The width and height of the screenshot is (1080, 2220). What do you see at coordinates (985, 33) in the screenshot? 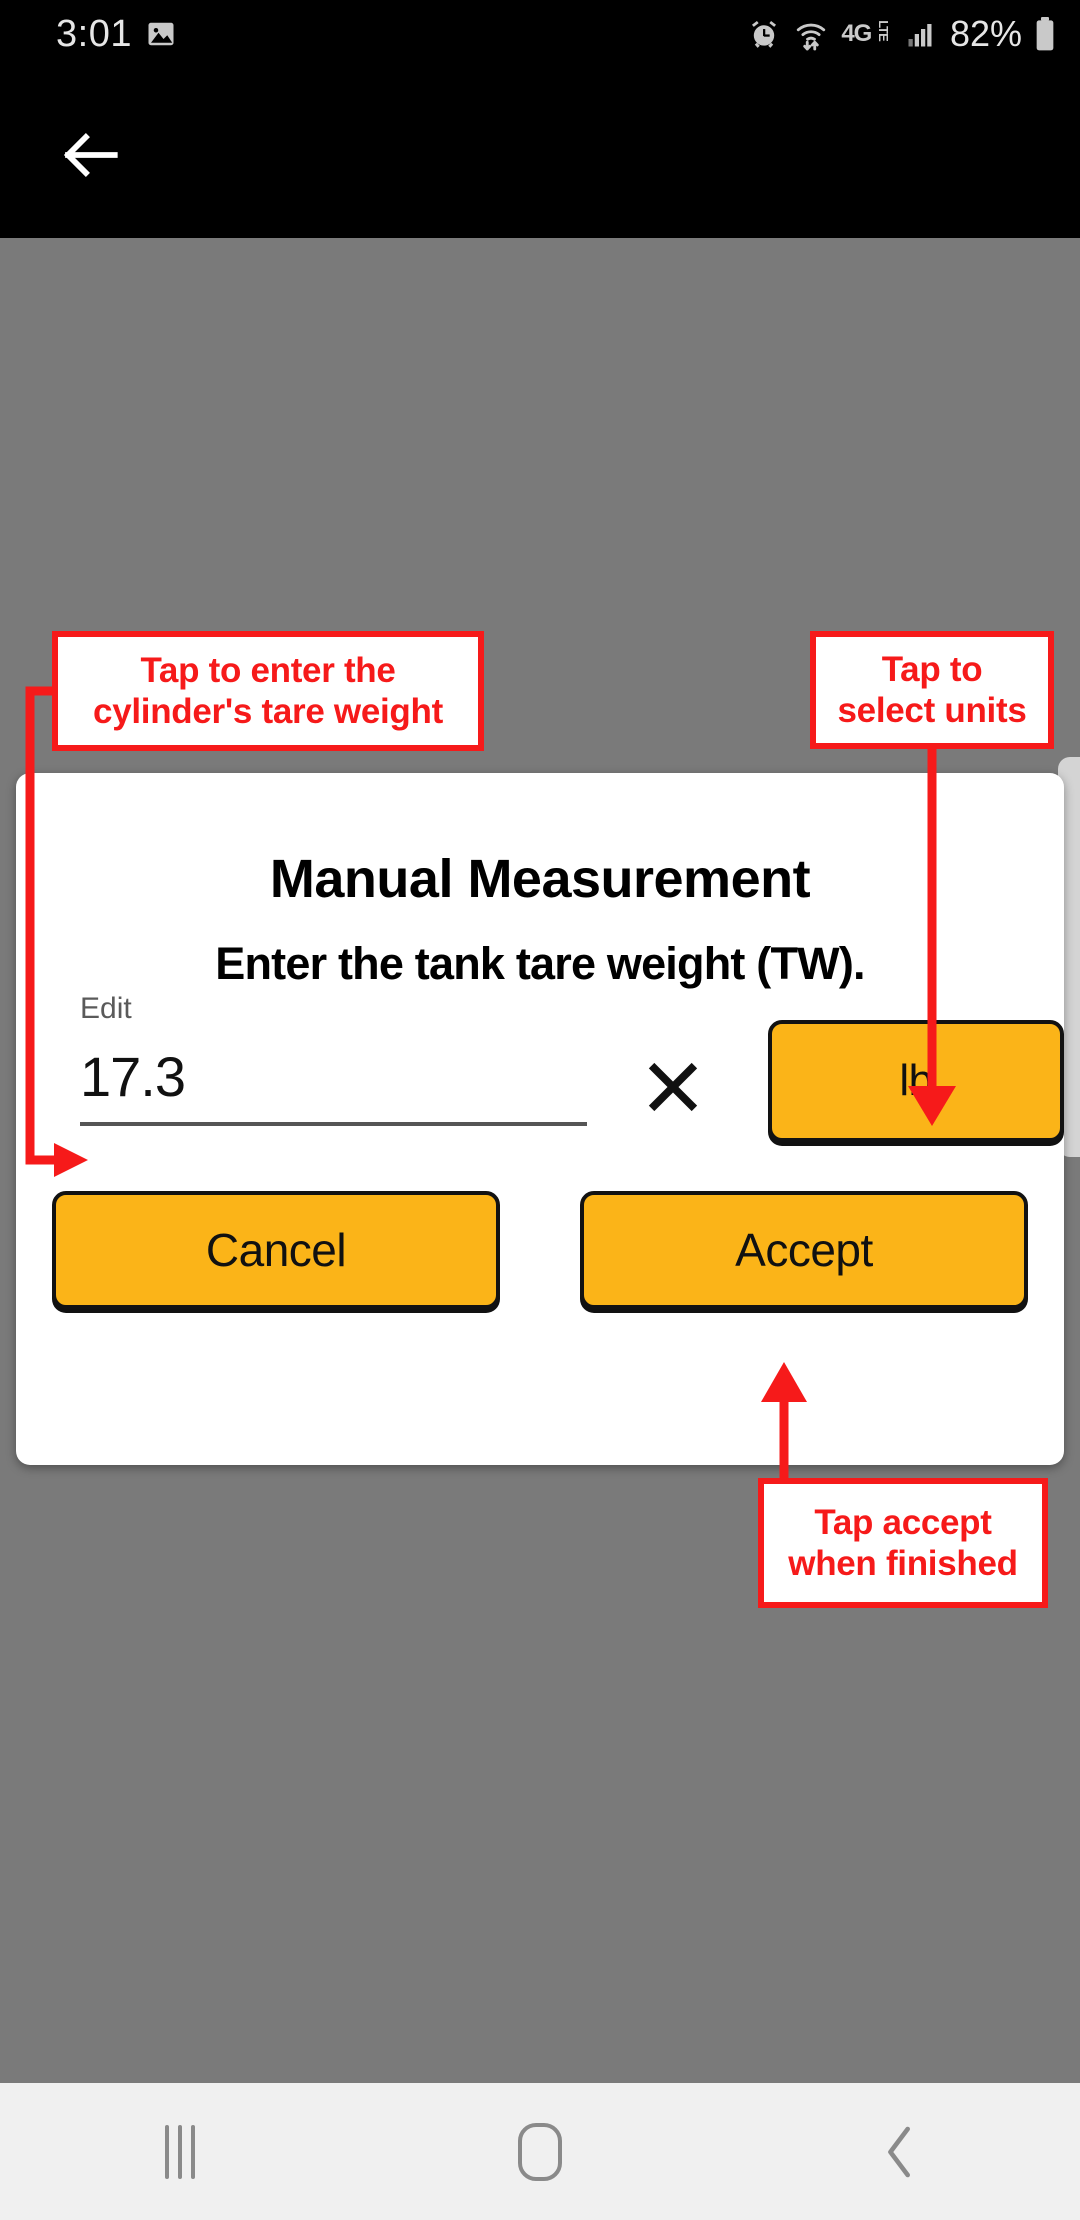
I see `battery-percent-label: 82%` at bounding box center [985, 33].